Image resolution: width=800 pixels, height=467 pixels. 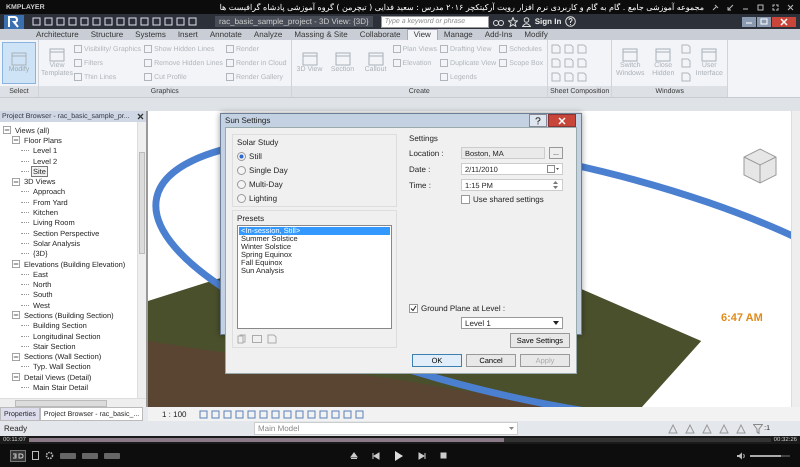 I want to click on seek-bar, so click(x=399, y=440).